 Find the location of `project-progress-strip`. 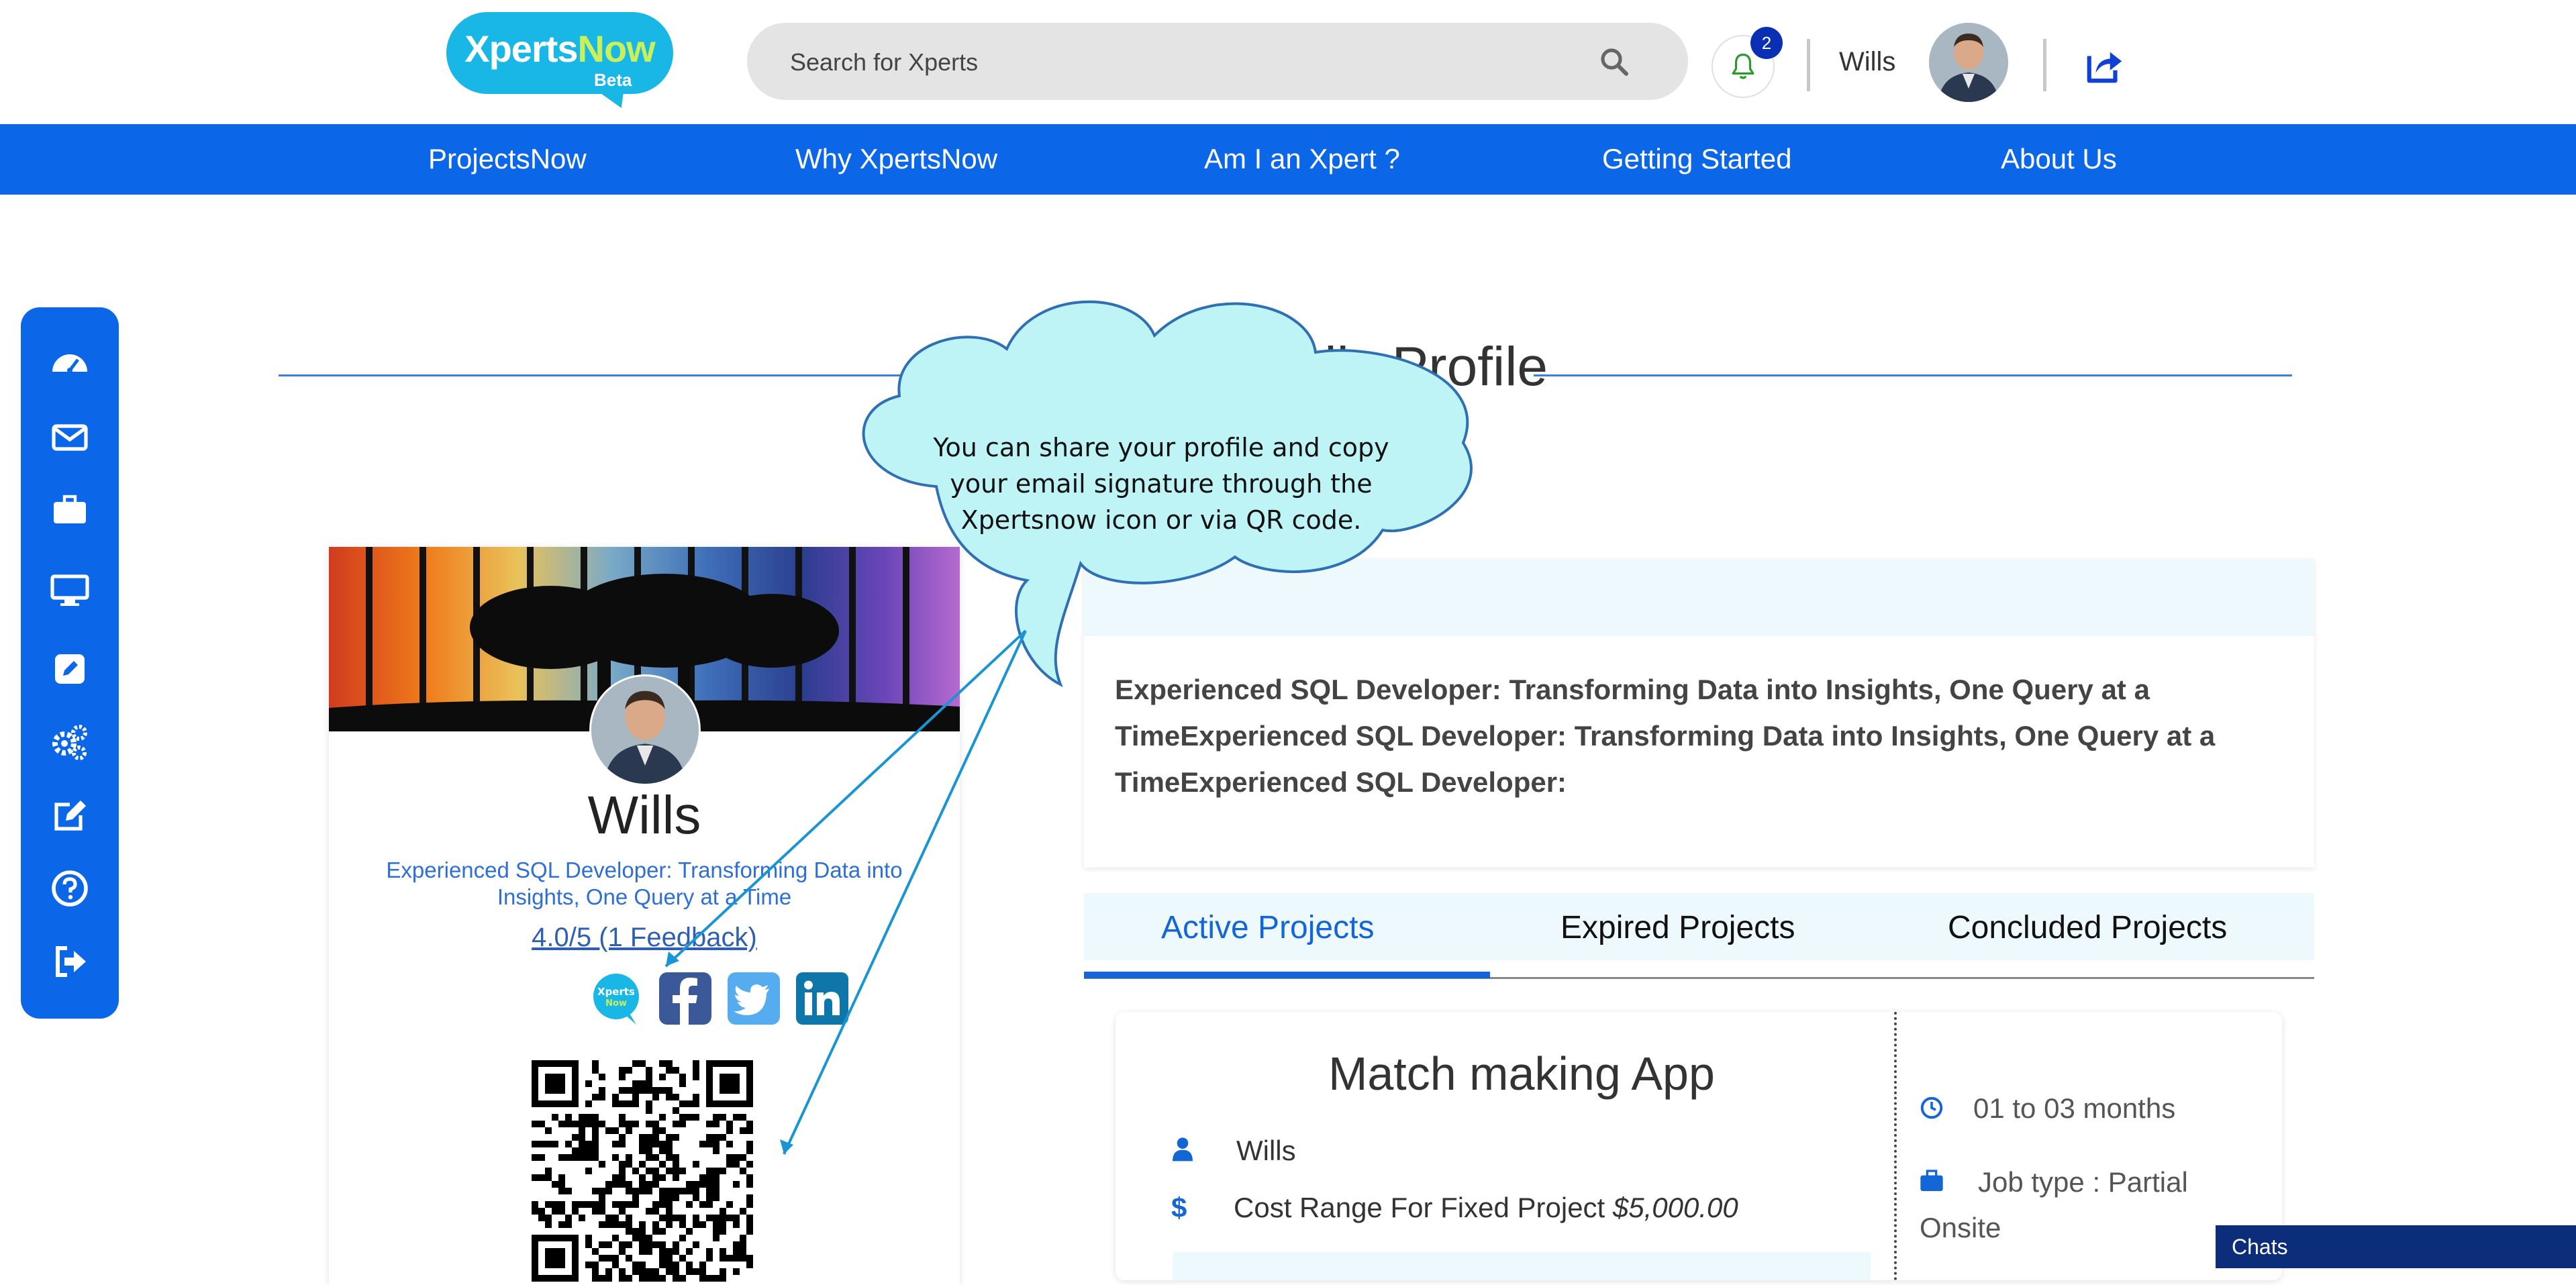

project-progress-strip is located at coordinates (1522, 1266).